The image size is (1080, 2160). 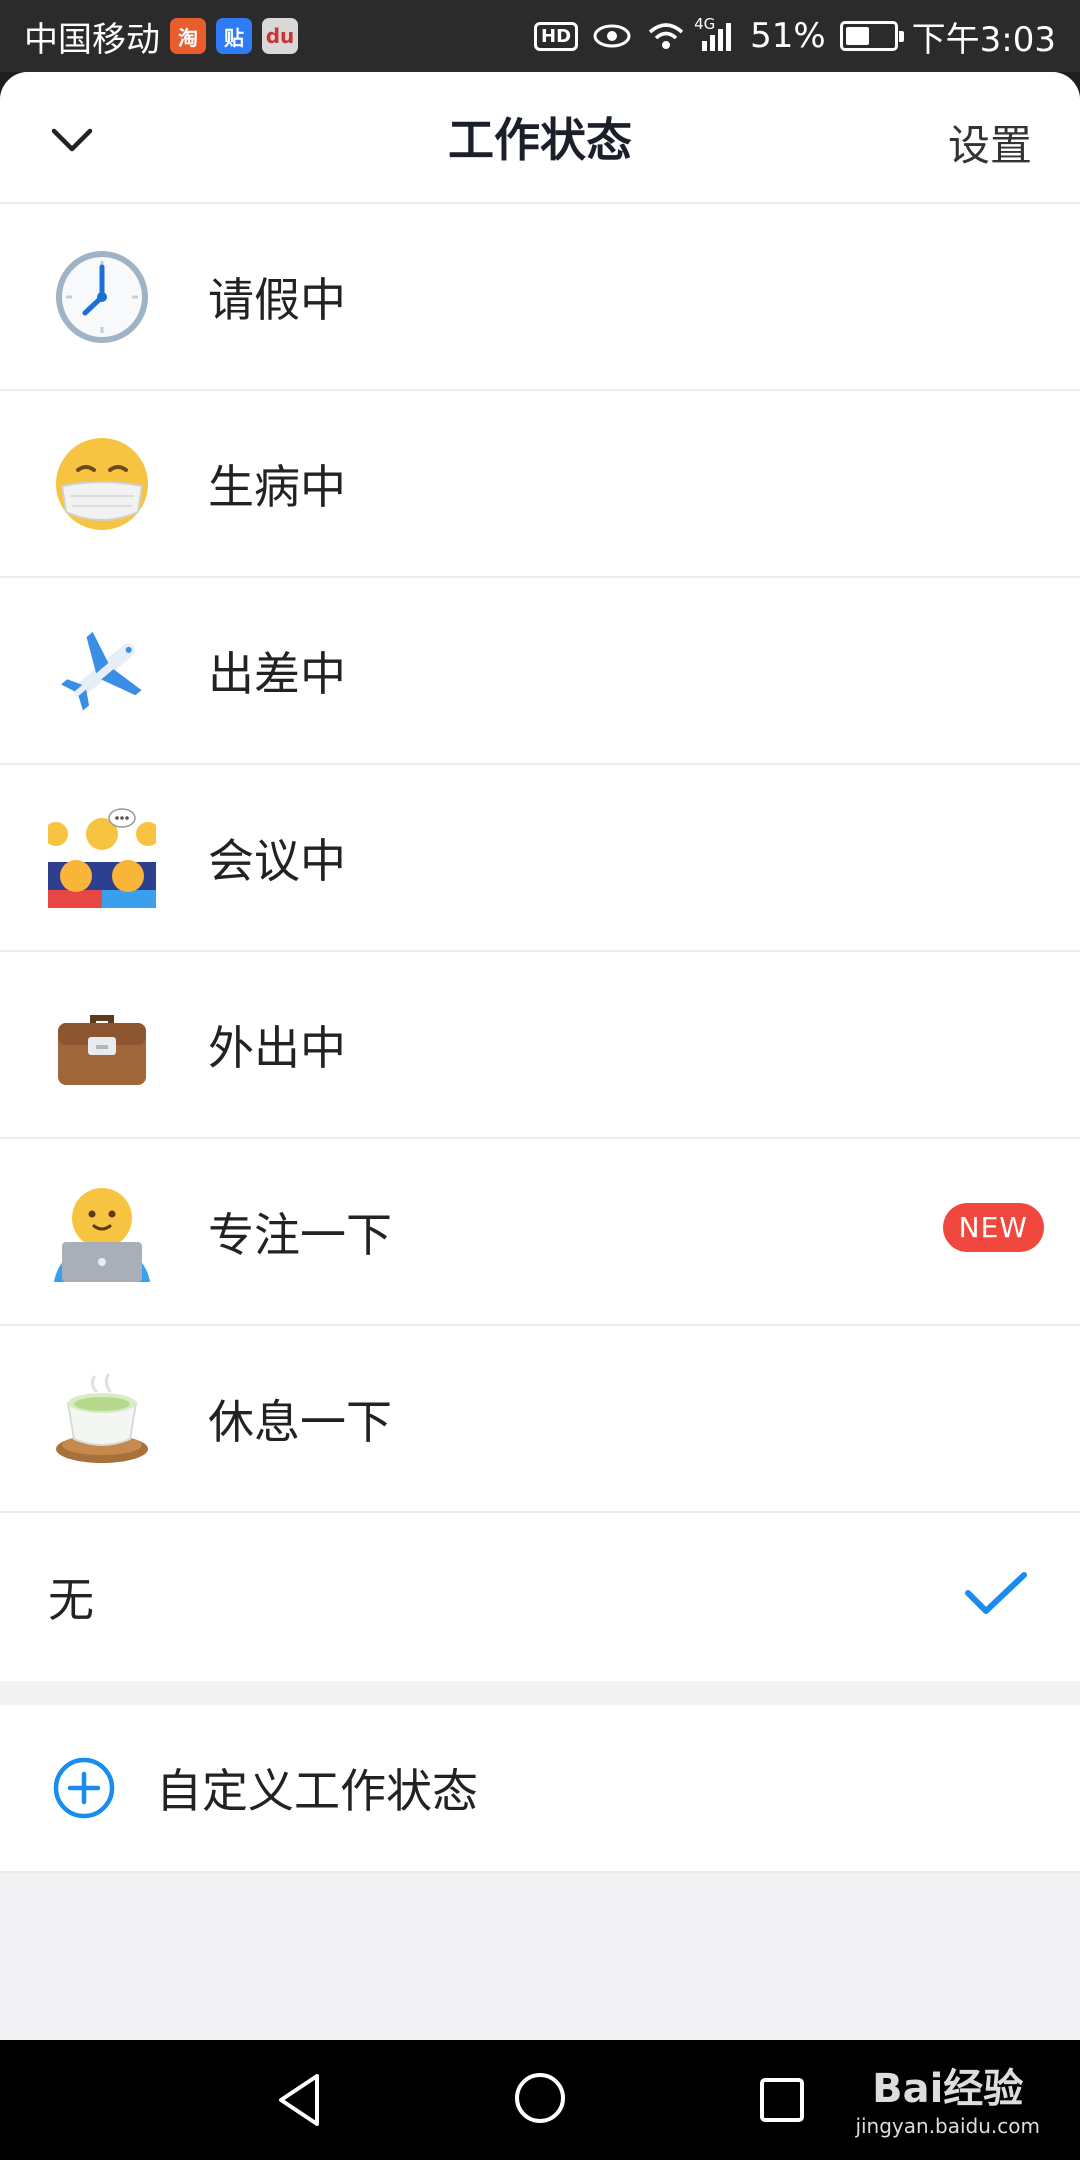 I want to click on briefcase-icon, so click(x=102, y=1045).